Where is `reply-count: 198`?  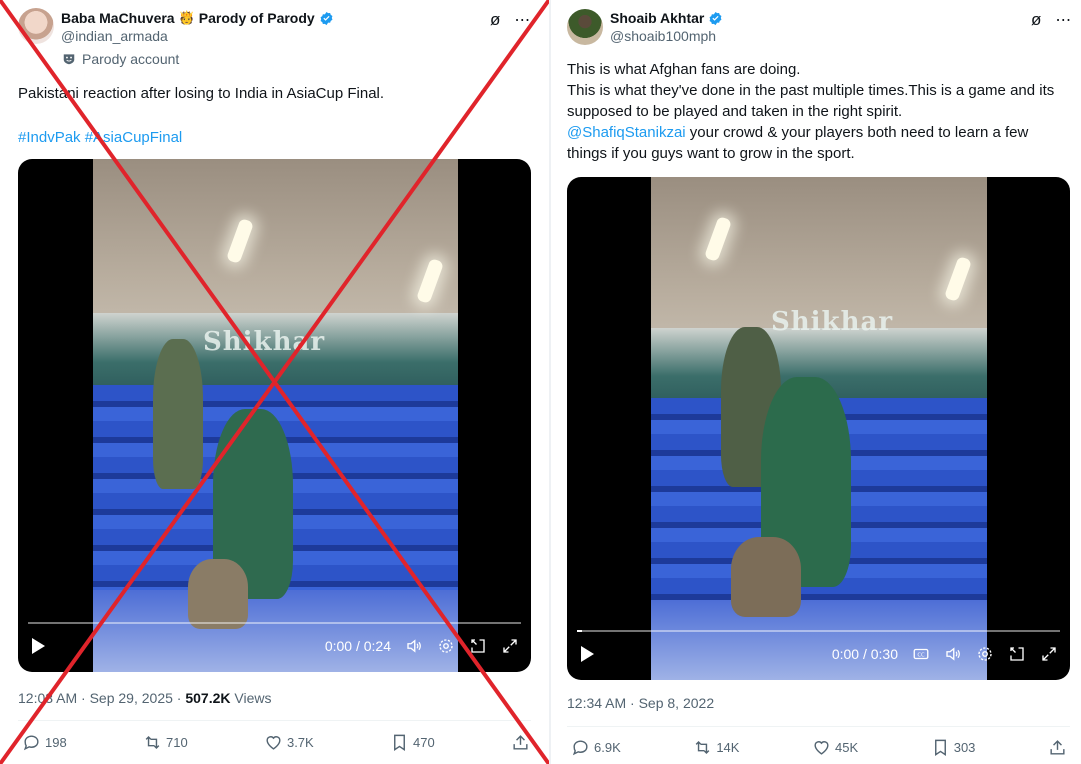
reply-count: 198 is located at coordinates (56, 742).